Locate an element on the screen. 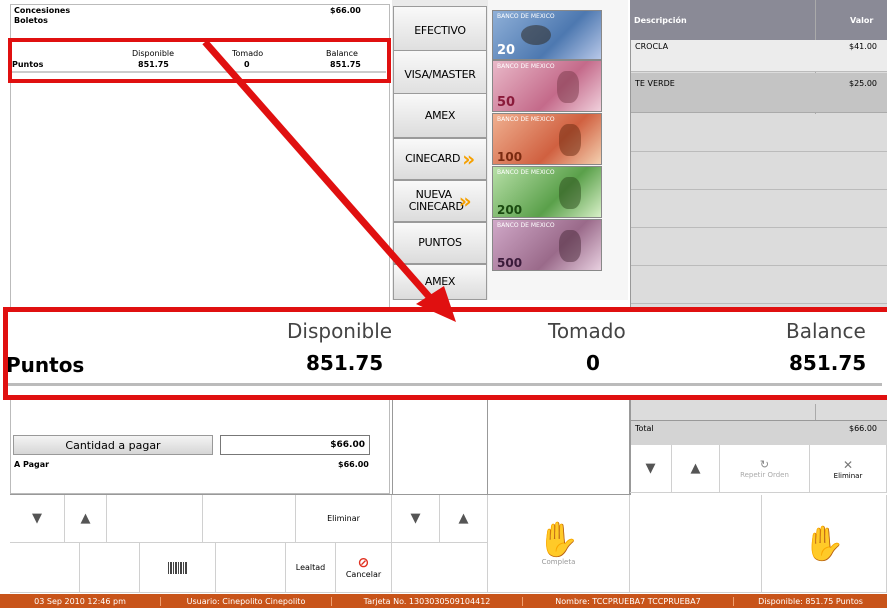 Image resolution: width=887 pixels, height=608 pixels. lealtad-label: Lealtad is located at coordinates (310, 567).